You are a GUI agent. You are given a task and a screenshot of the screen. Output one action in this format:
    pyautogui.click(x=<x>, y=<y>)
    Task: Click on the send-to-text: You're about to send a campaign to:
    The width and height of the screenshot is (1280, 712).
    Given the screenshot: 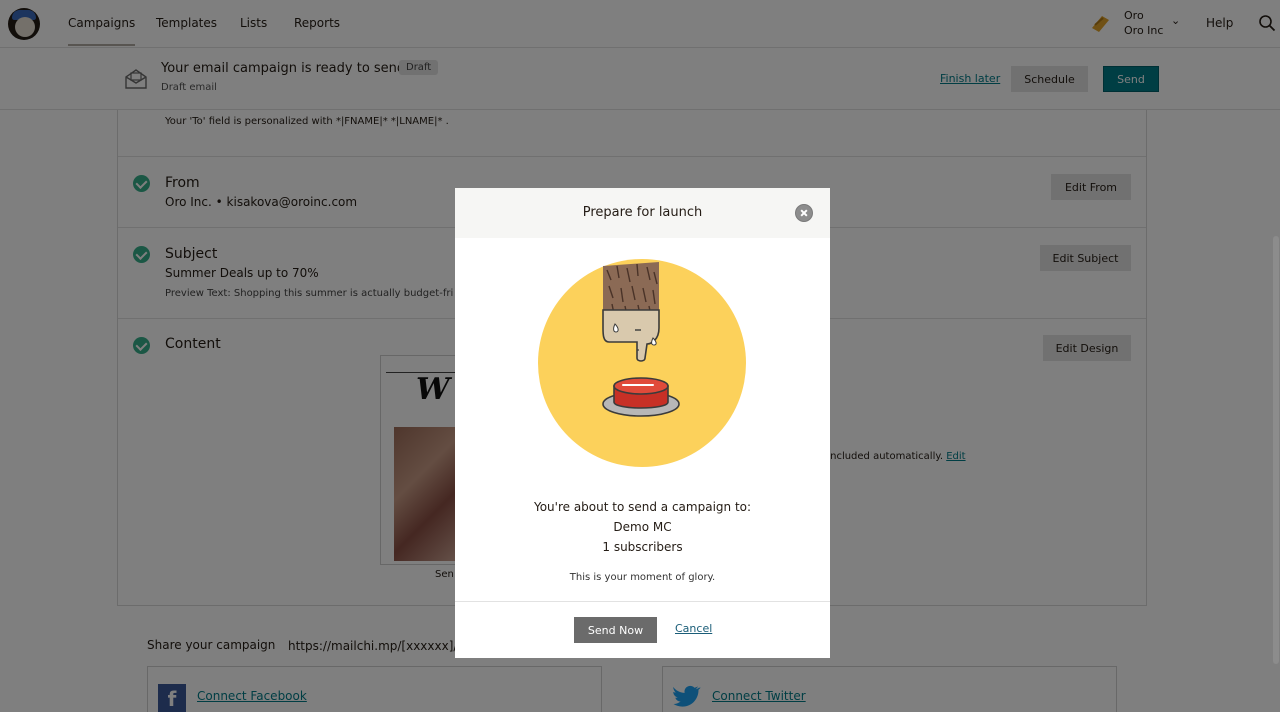 What is the action you would take?
    pyautogui.click(x=642, y=507)
    